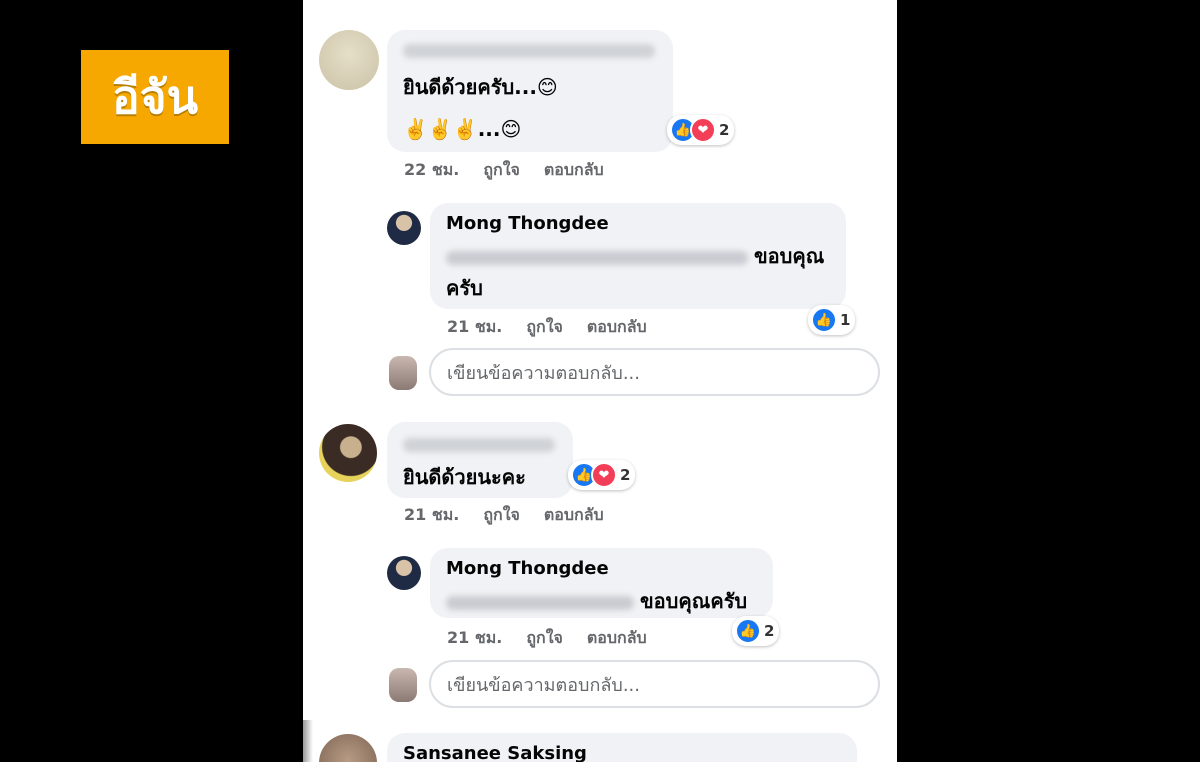 Image resolution: width=1200 pixels, height=762 pixels. I want to click on comment-time: 22 ชม., so click(431, 170).